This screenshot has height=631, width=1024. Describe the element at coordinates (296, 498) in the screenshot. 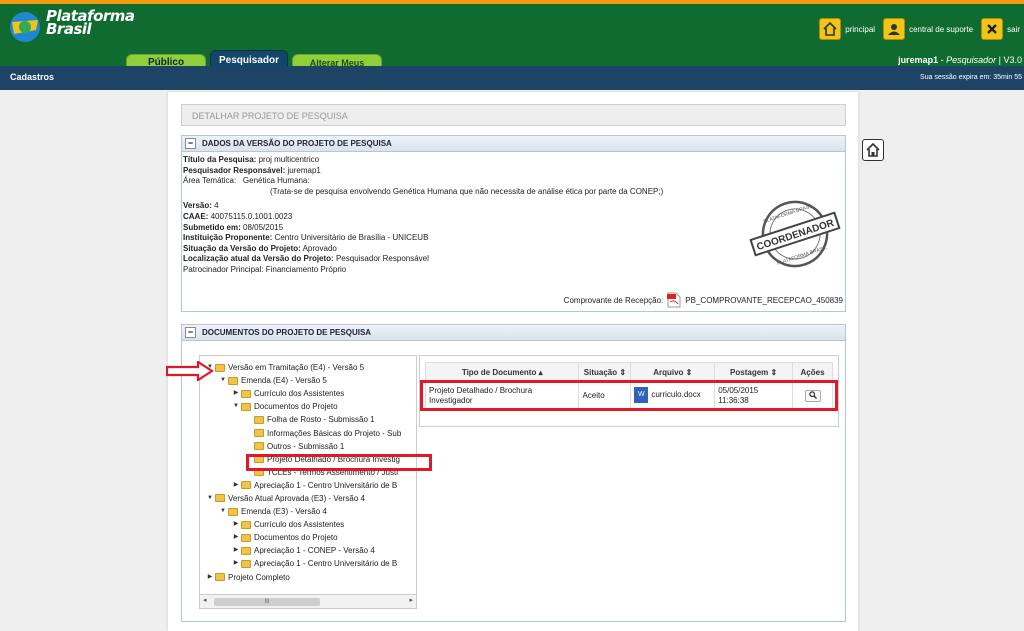

I see `tree-node-label: Versão Atual Aprovada (E3) - Versão 4` at that location.